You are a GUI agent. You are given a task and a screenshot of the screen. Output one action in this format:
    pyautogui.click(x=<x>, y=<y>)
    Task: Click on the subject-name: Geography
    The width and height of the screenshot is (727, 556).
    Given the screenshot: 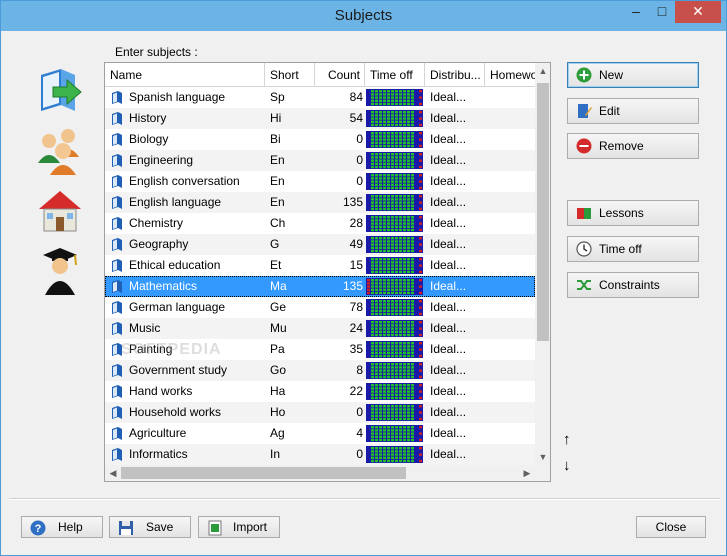 What is the action you would take?
    pyautogui.click(x=159, y=244)
    